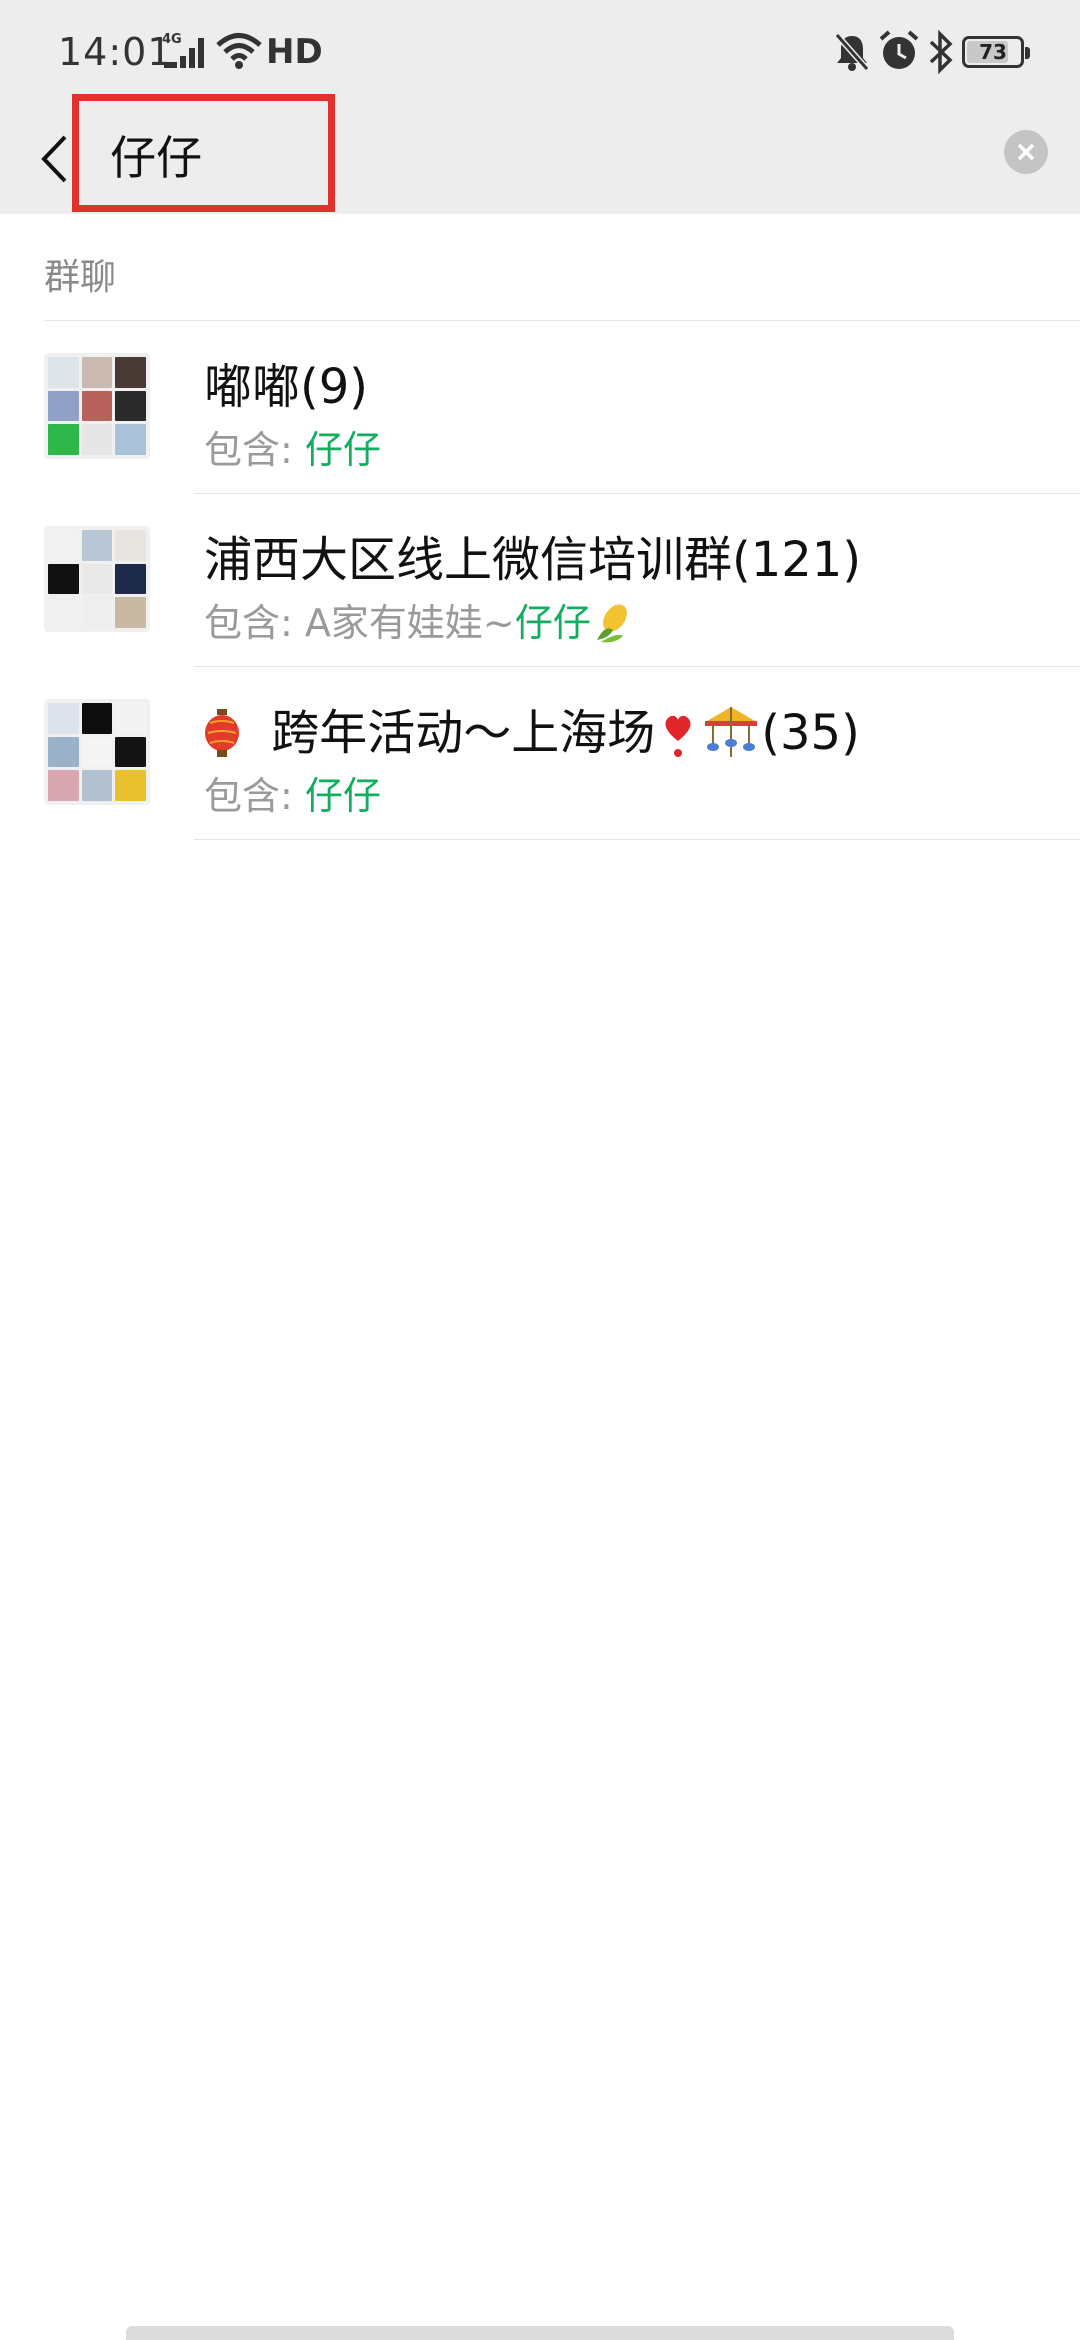  What do you see at coordinates (294, 52) in the screenshot?
I see `hd-label: HD` at bounding box center [294, 52].